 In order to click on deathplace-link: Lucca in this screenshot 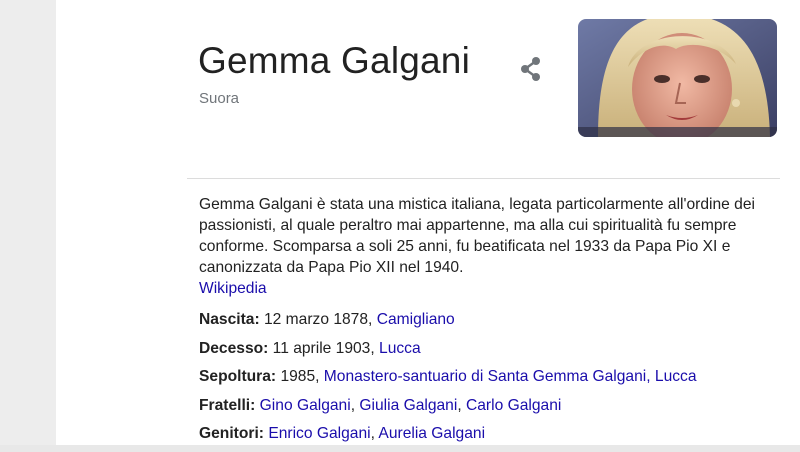, I will do `click(400, 348)`.